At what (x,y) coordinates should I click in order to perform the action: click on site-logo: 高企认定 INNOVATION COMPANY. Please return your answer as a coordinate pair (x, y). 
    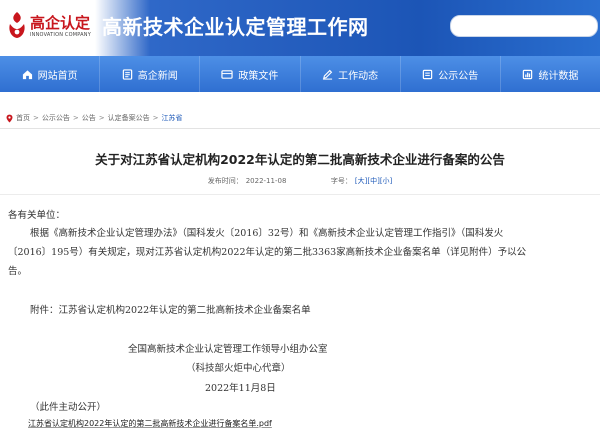
    Looking at the image, I should click on (50, 27).